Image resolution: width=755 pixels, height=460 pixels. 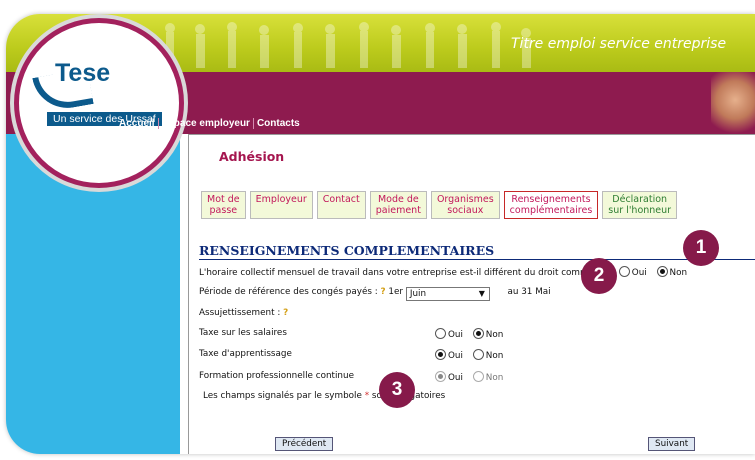 I want to click on section-title: RENSEIGNEMENTS COMPLEMENTAIRES, so click(x=347, y=250).